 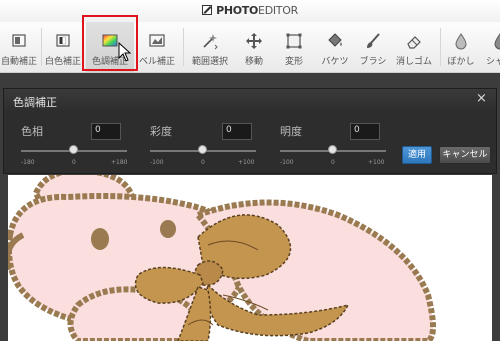 I want to click on app-brand: PHOTOEDITOR, so click(x=250, y=10).